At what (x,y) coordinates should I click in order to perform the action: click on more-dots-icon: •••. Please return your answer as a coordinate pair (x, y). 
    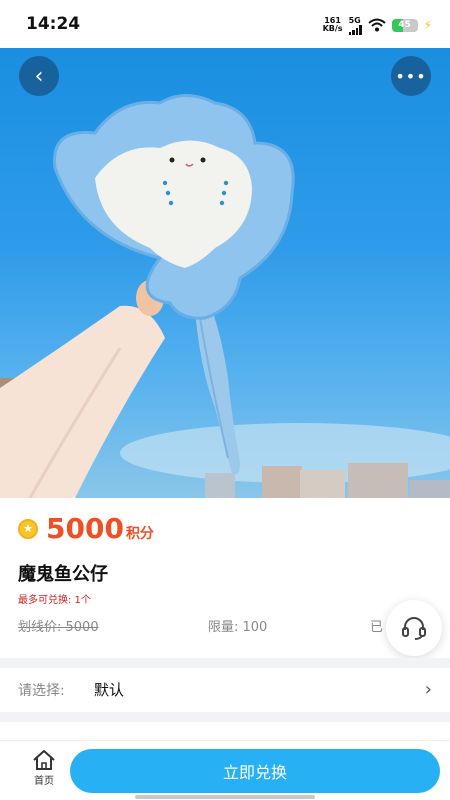
    Looking at the image, I should click on (411, 76).